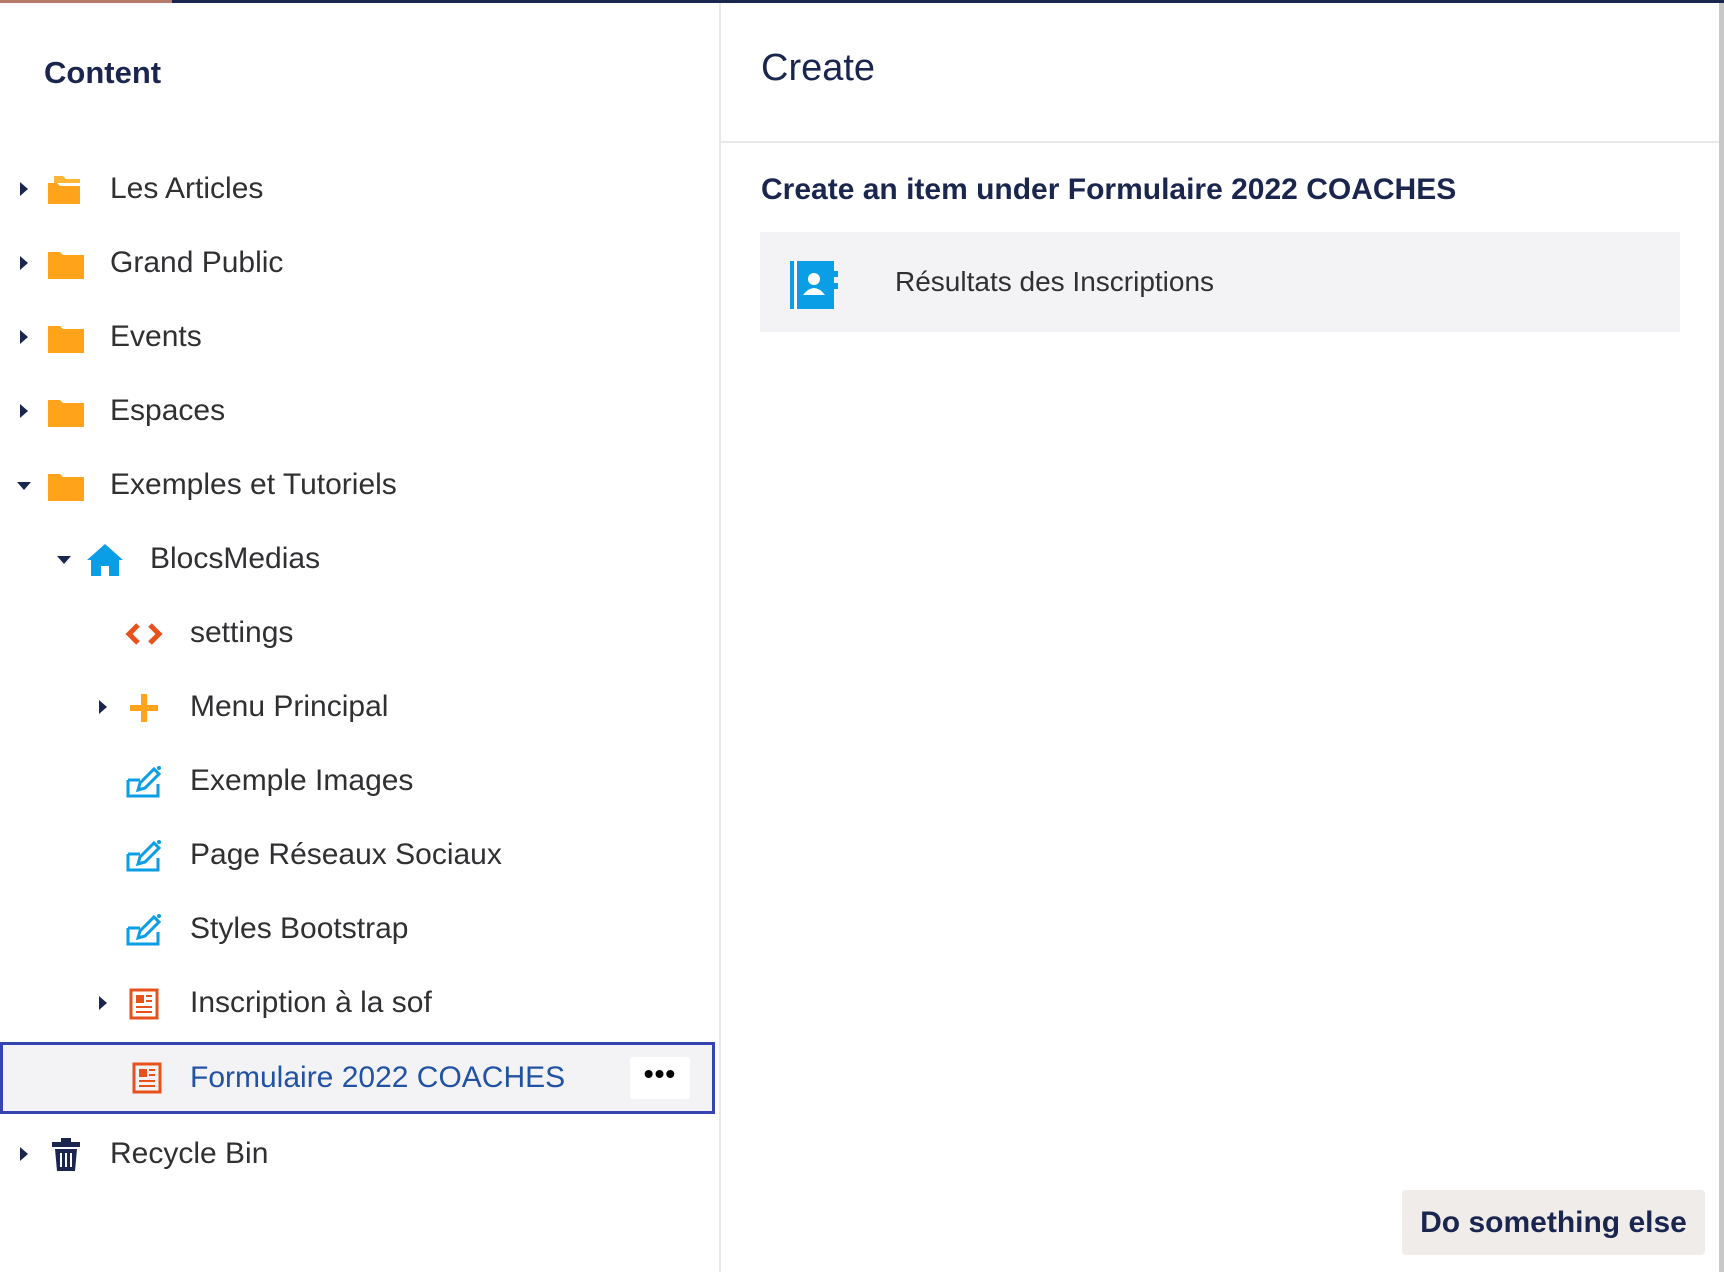  I want to click on dialog-title: Create, so click(818, 68).